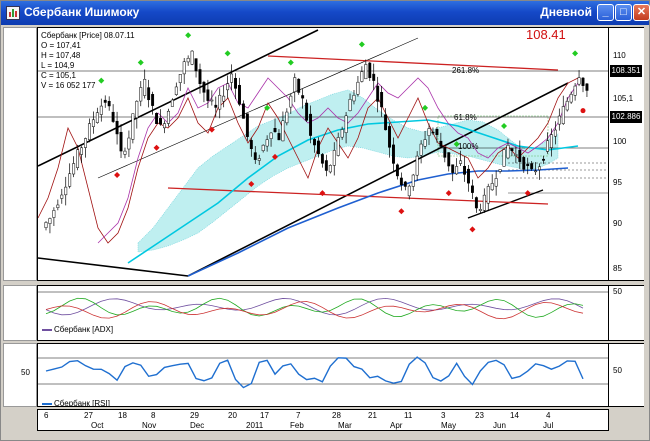 Image resolution: width=650 pixels, height=441 pixels. What do you see at coordinates (605, 12) in the screenshot?
I see `minimize-button: _` at bounding box center [605, 12].